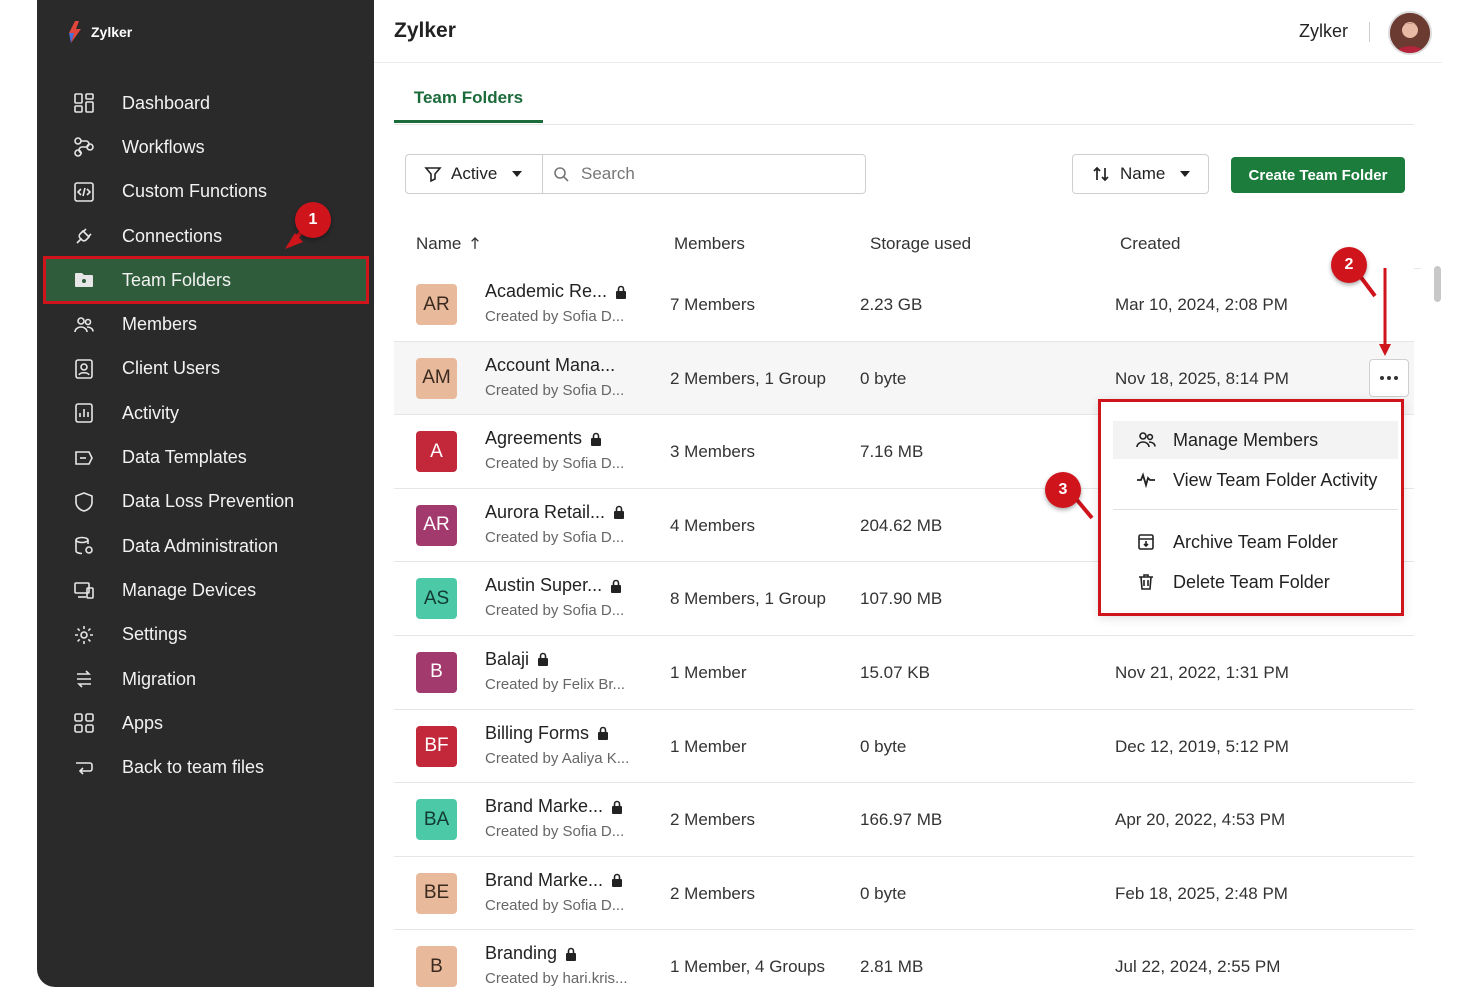 The image size is (1480, 987). I want to click on callout-1: 1, so click(313, 220).